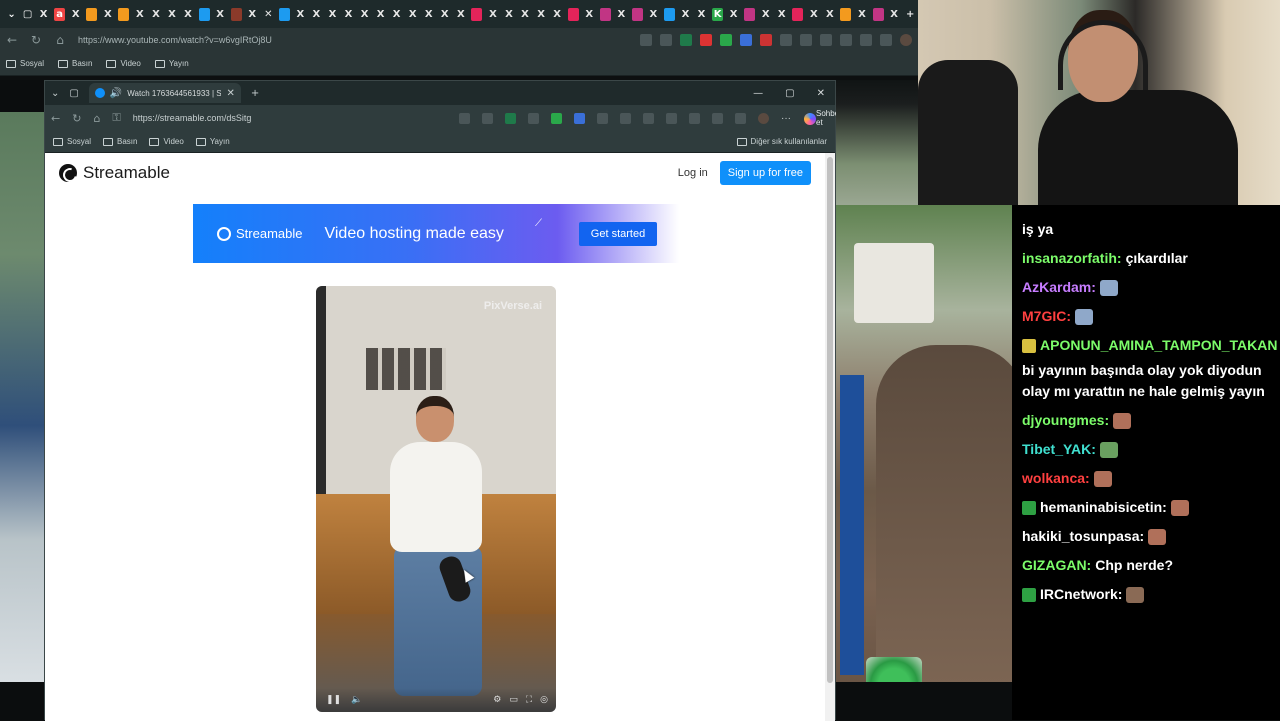 The width and height of the screenshot is (1280, 721). I want to click on video-player: PixVerse.ai ❚❚ 🔈 ⚙ ▭ ⛶ ◎, so click(436, 499).